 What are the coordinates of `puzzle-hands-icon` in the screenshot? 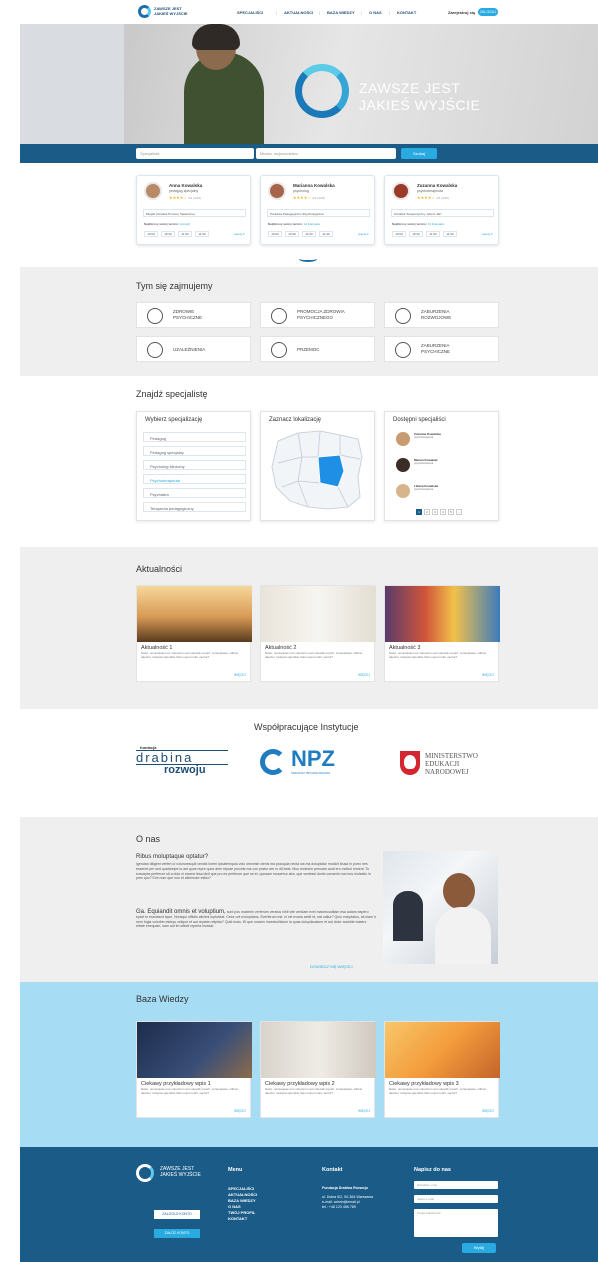 It's located at (403, 316).